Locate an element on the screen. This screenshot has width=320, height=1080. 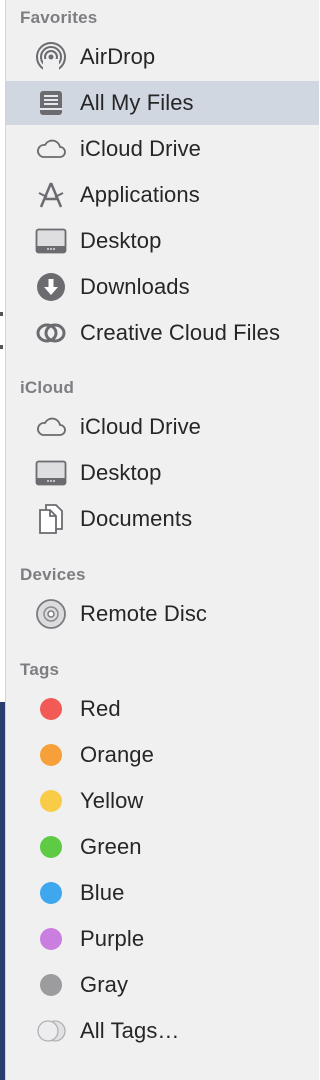
airdrop-icon is located at coordinates (51, 57).